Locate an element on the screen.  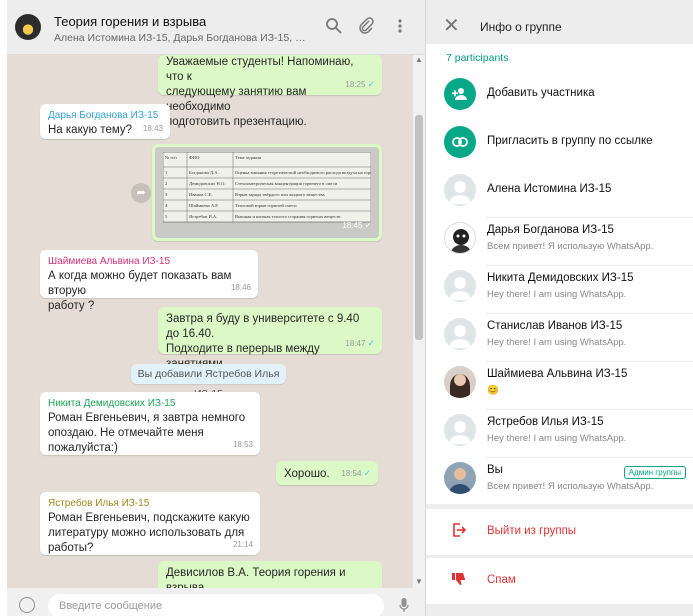
participant-name: Дарья Богданова ИЗ-15 is located at coordinates (550, 230).